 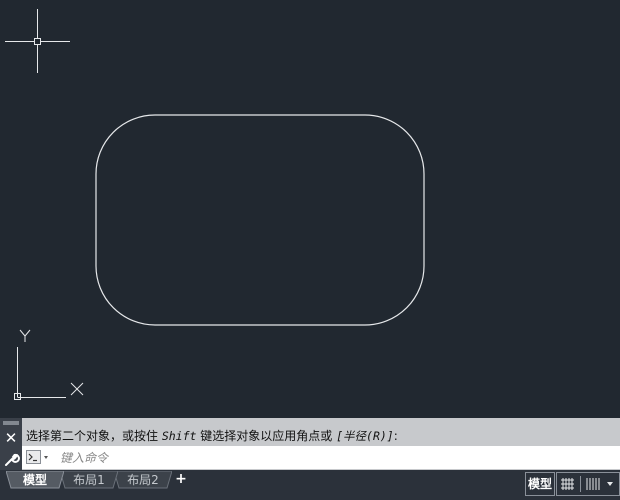 I want to click on command-input-row, so click(x=321, y=457).